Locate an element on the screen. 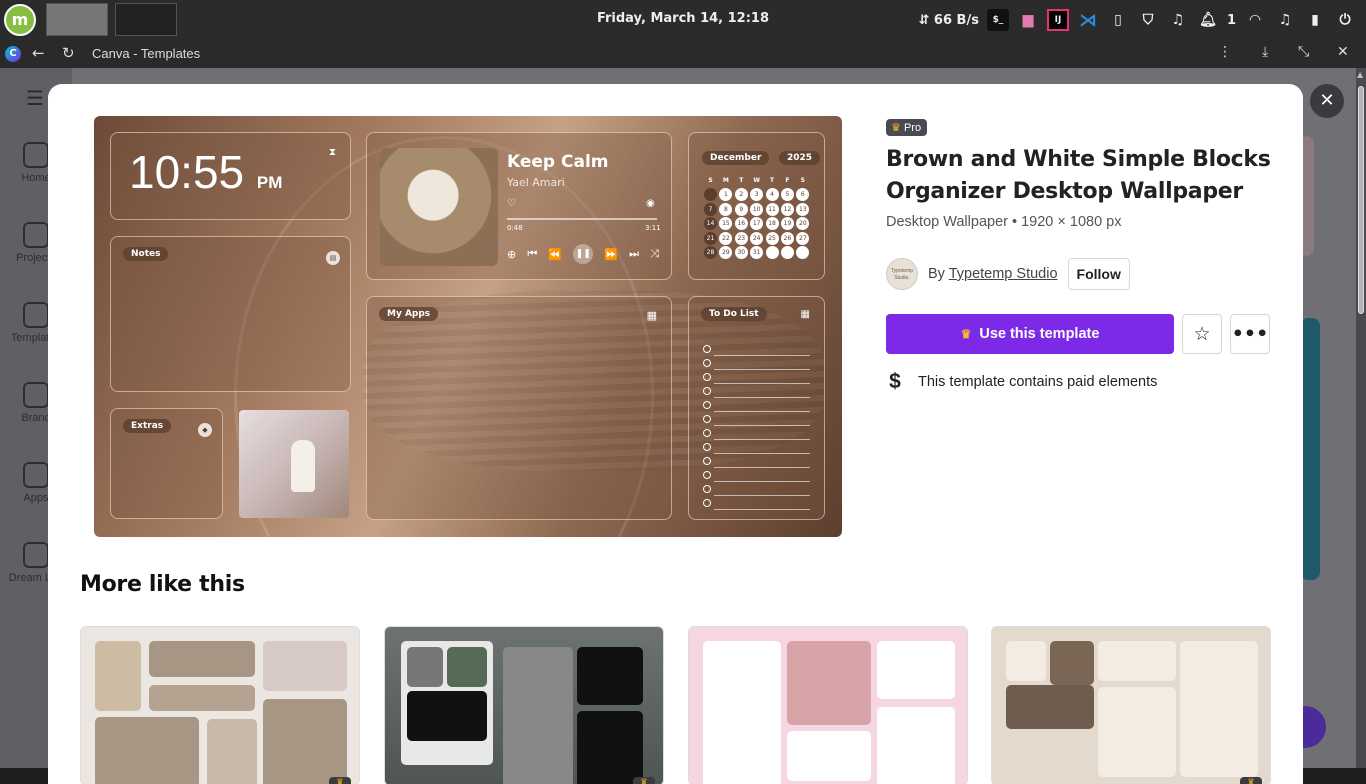 The width and height of the screenshot is (1366, 784). vscode-icon: ⋊ is located at coordinates (1088, 20).